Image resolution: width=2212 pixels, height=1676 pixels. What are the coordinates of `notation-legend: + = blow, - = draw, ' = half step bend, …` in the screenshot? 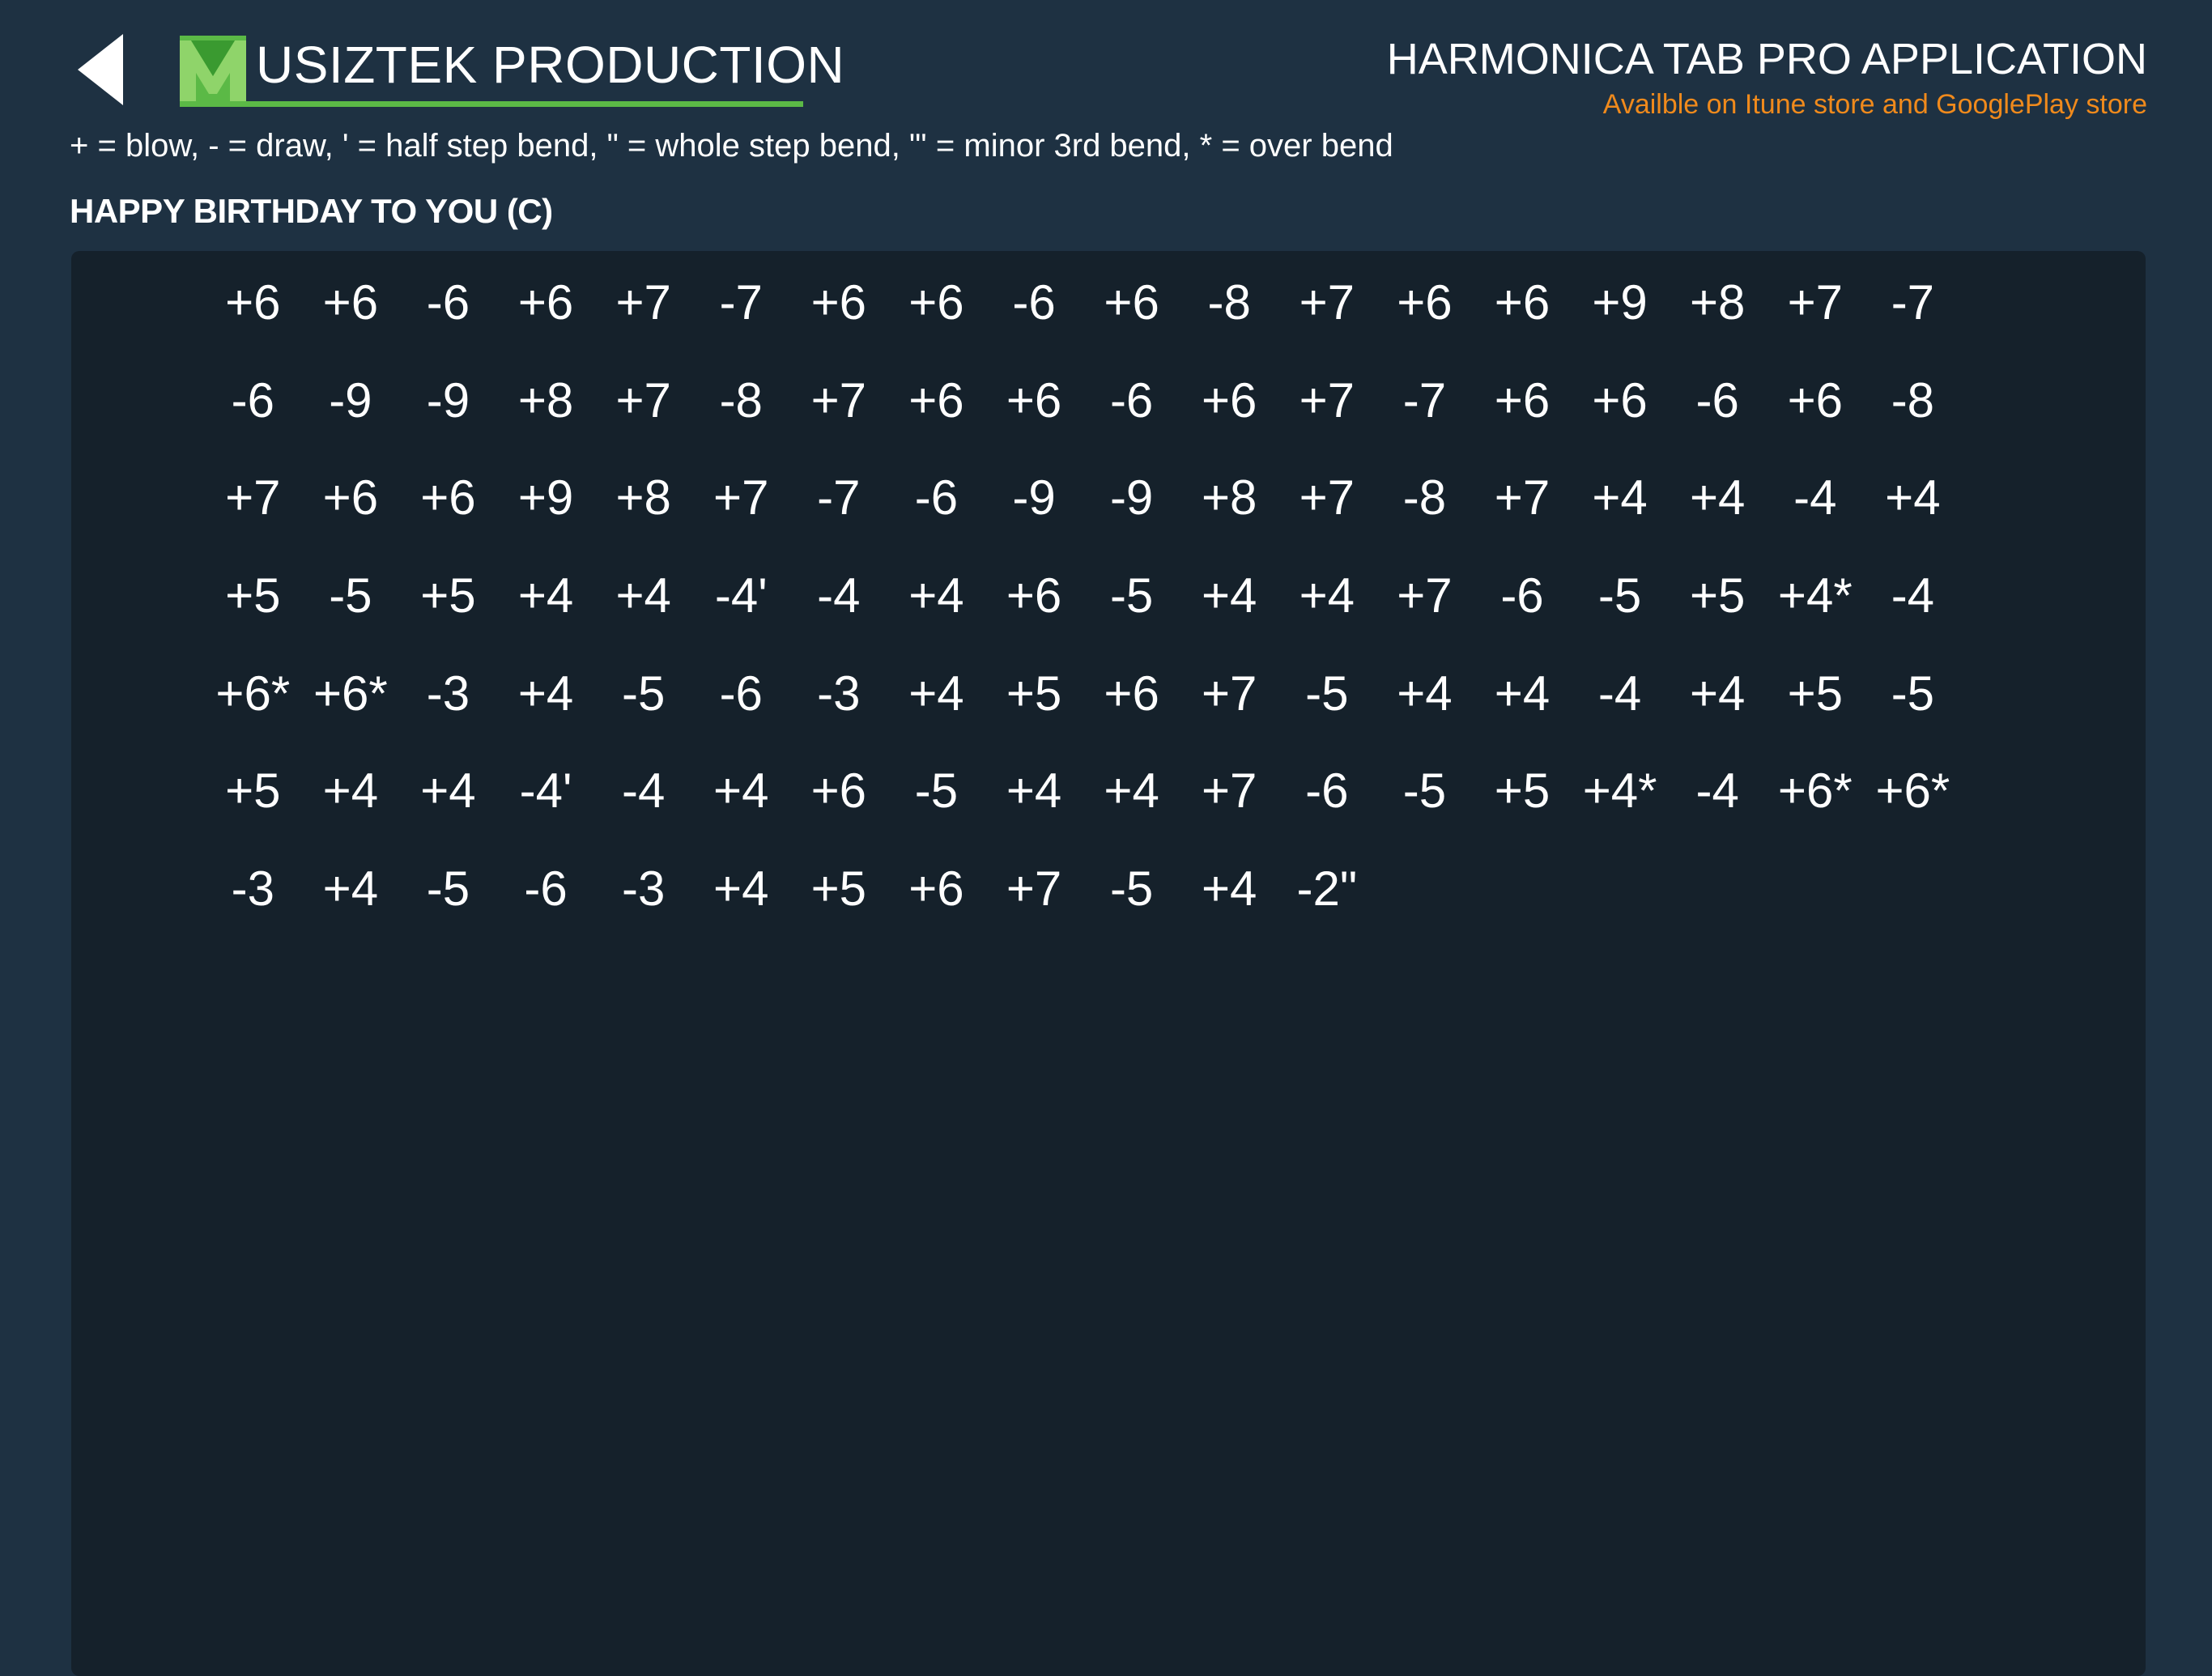 It's located at (732, 146).